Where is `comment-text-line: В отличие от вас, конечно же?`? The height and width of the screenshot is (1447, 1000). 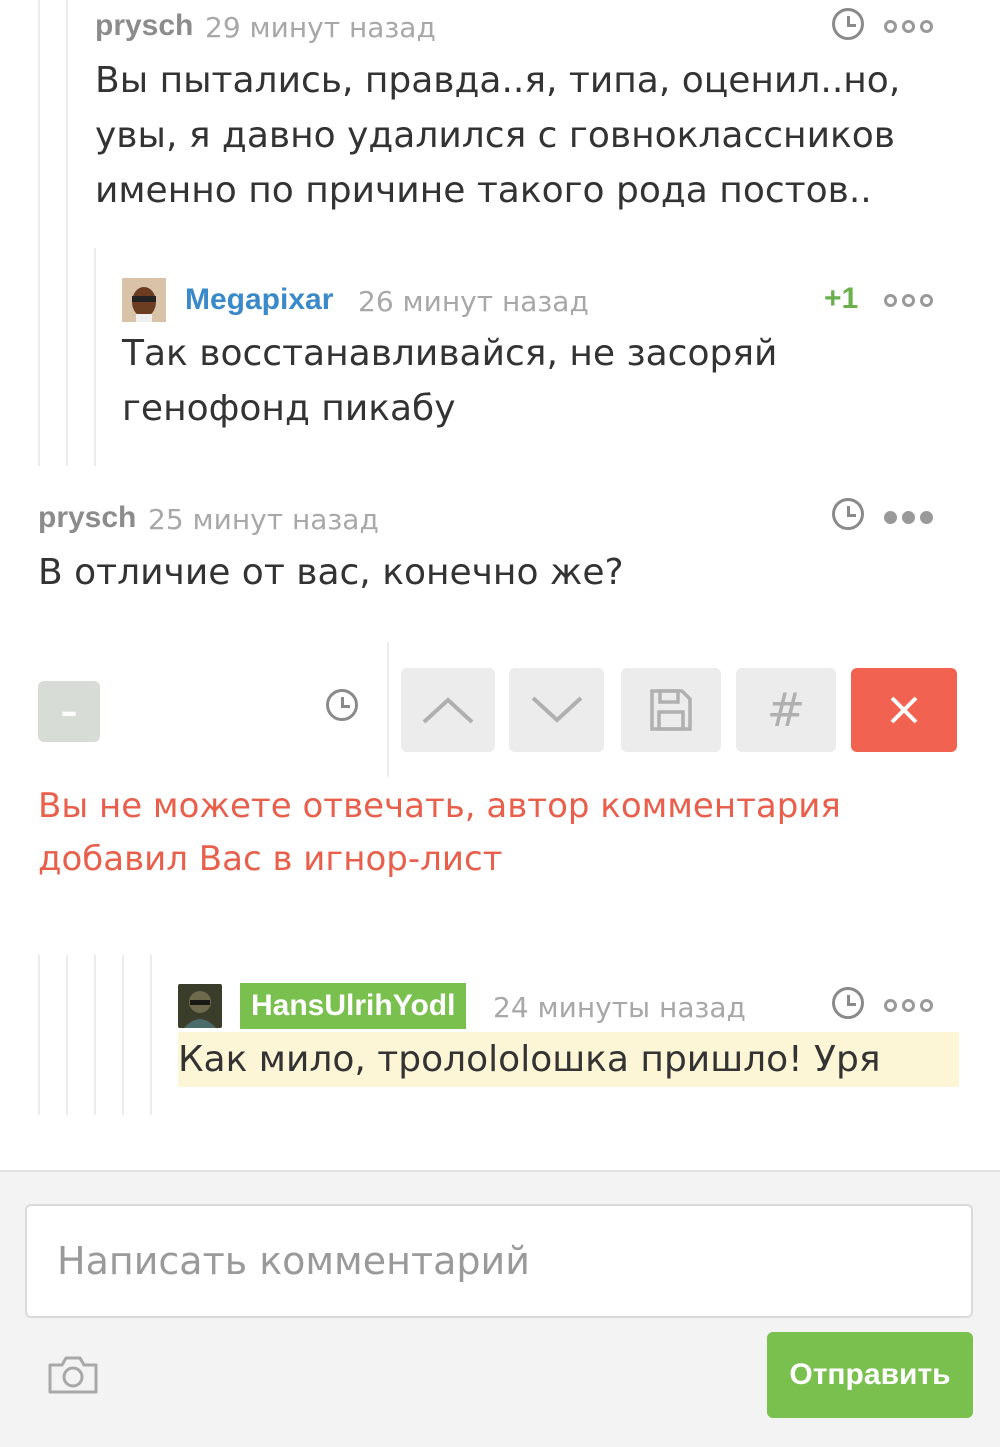 comment-text-line: В отличие от вас, конечно же? is located at coordinates (331, 572).